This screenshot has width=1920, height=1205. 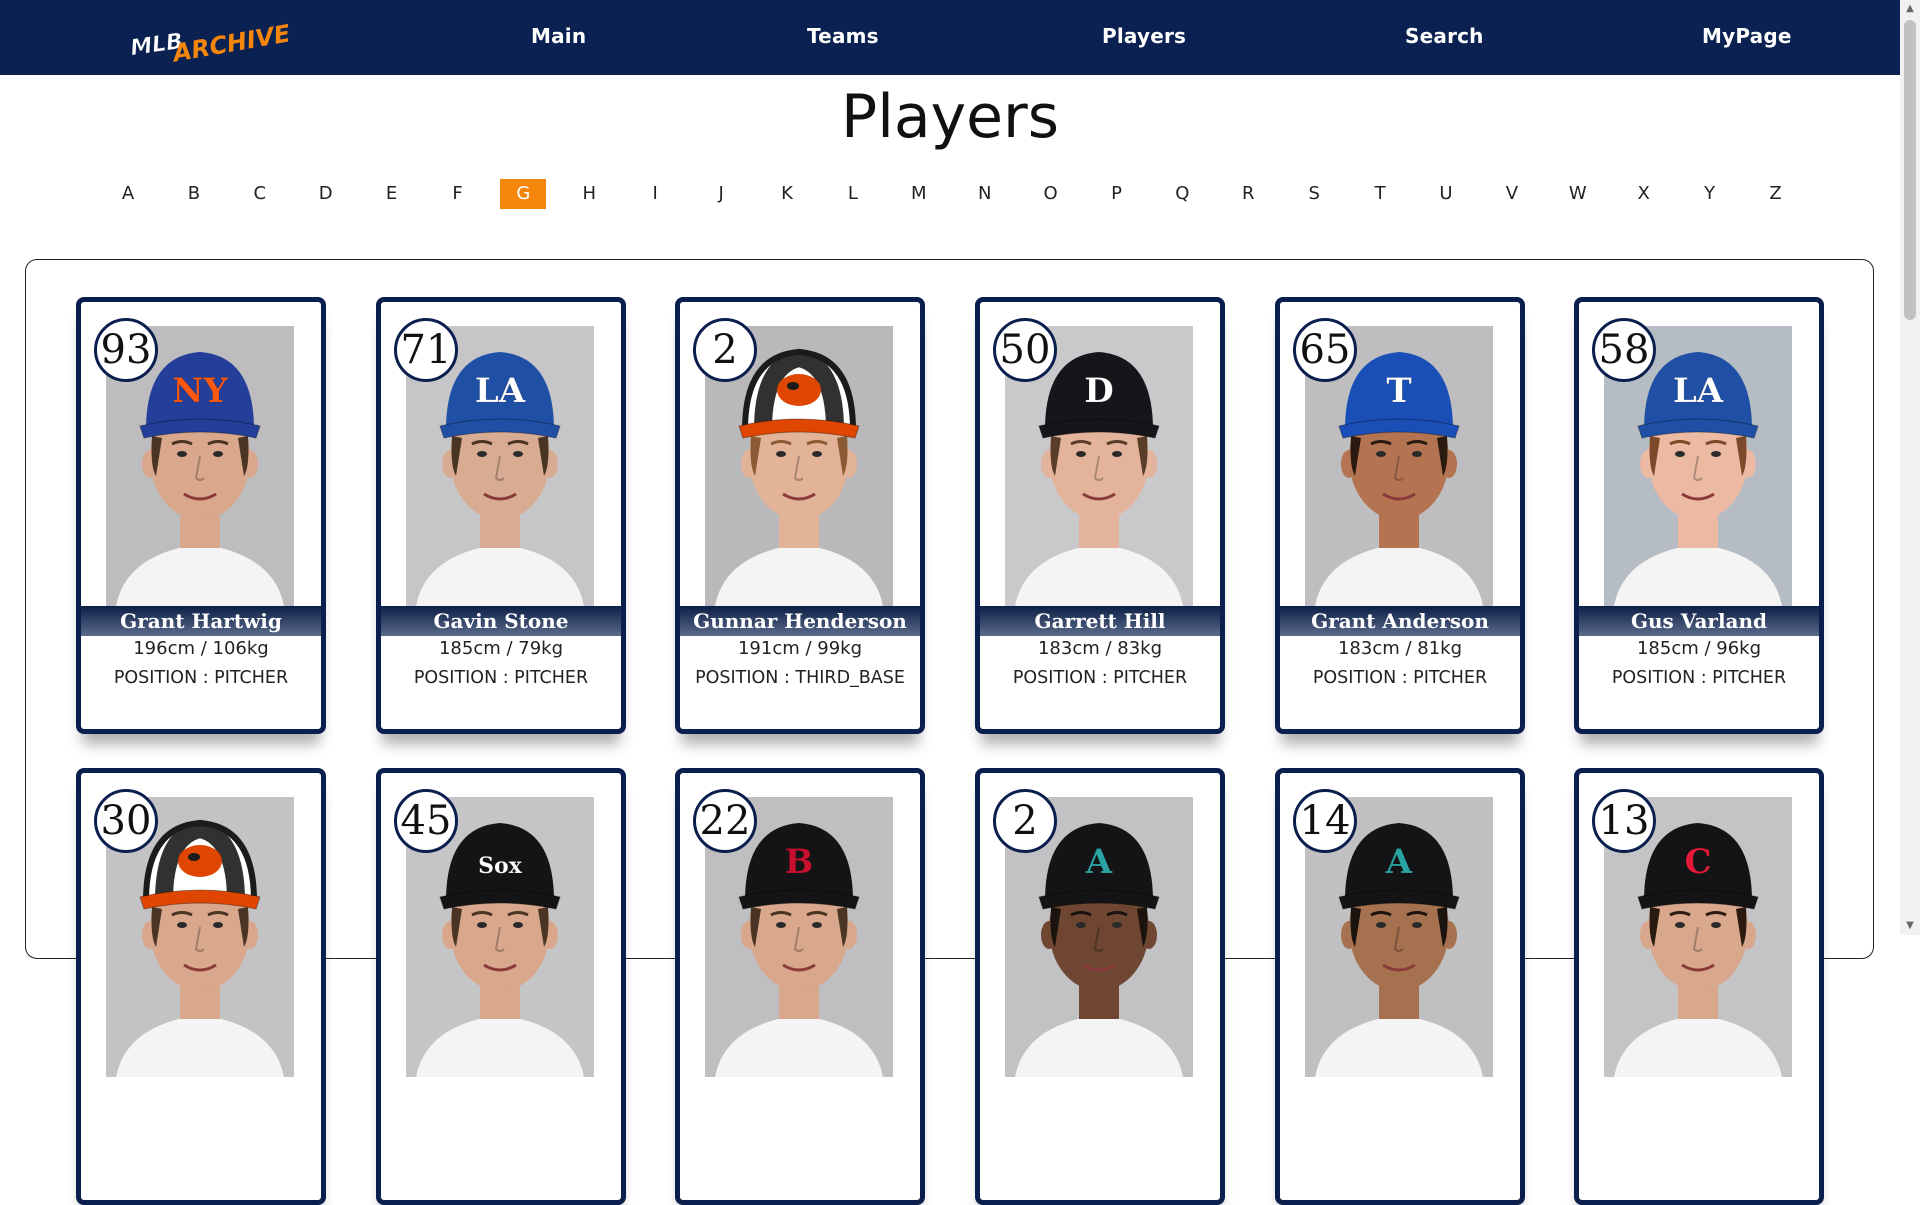 I want to click on jersey-number-badge: 45, so click(x=426, y=821).